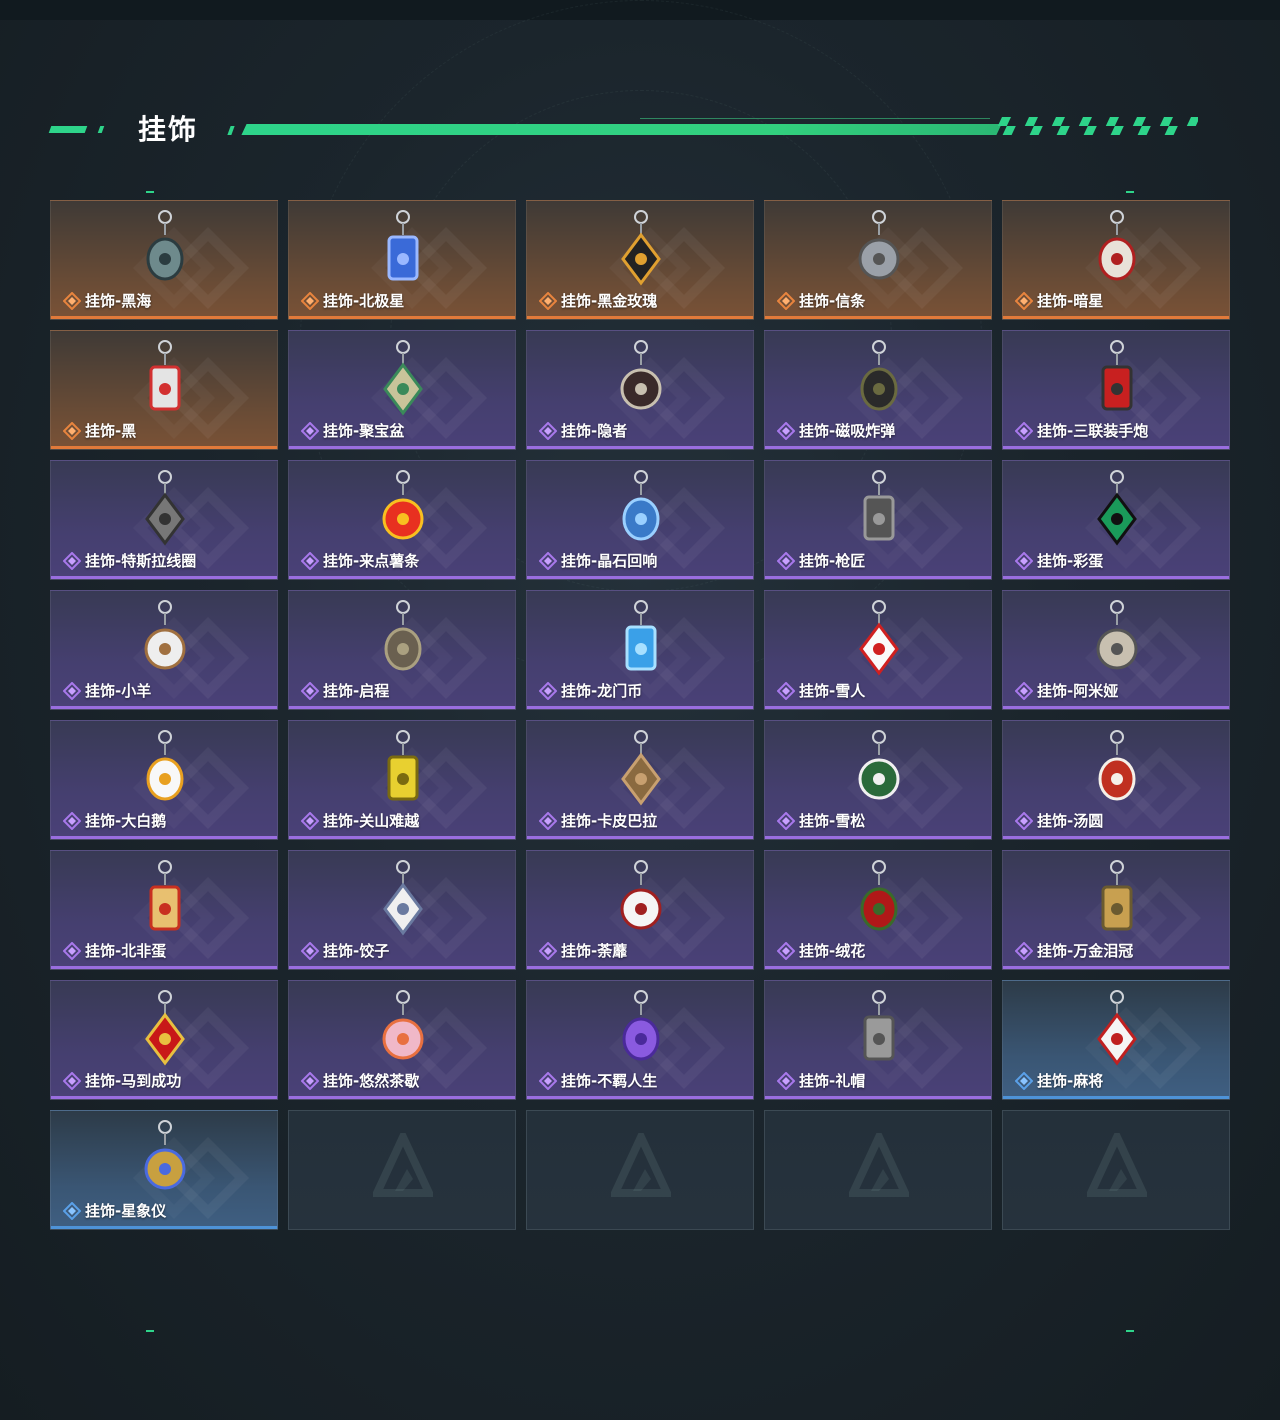 The image size is (1280, 1420). I want to click on pendant-card: 挂饰-麻将, so click(1116, 1040).